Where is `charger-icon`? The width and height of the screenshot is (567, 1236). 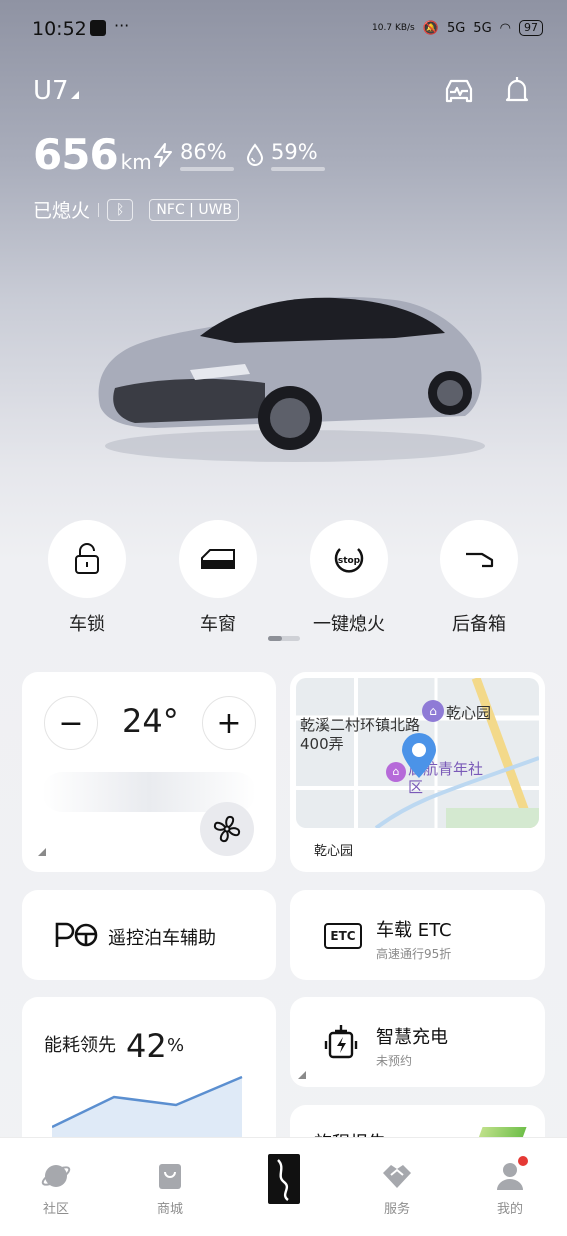 charger-icon is located at coordinates (341, 1042).